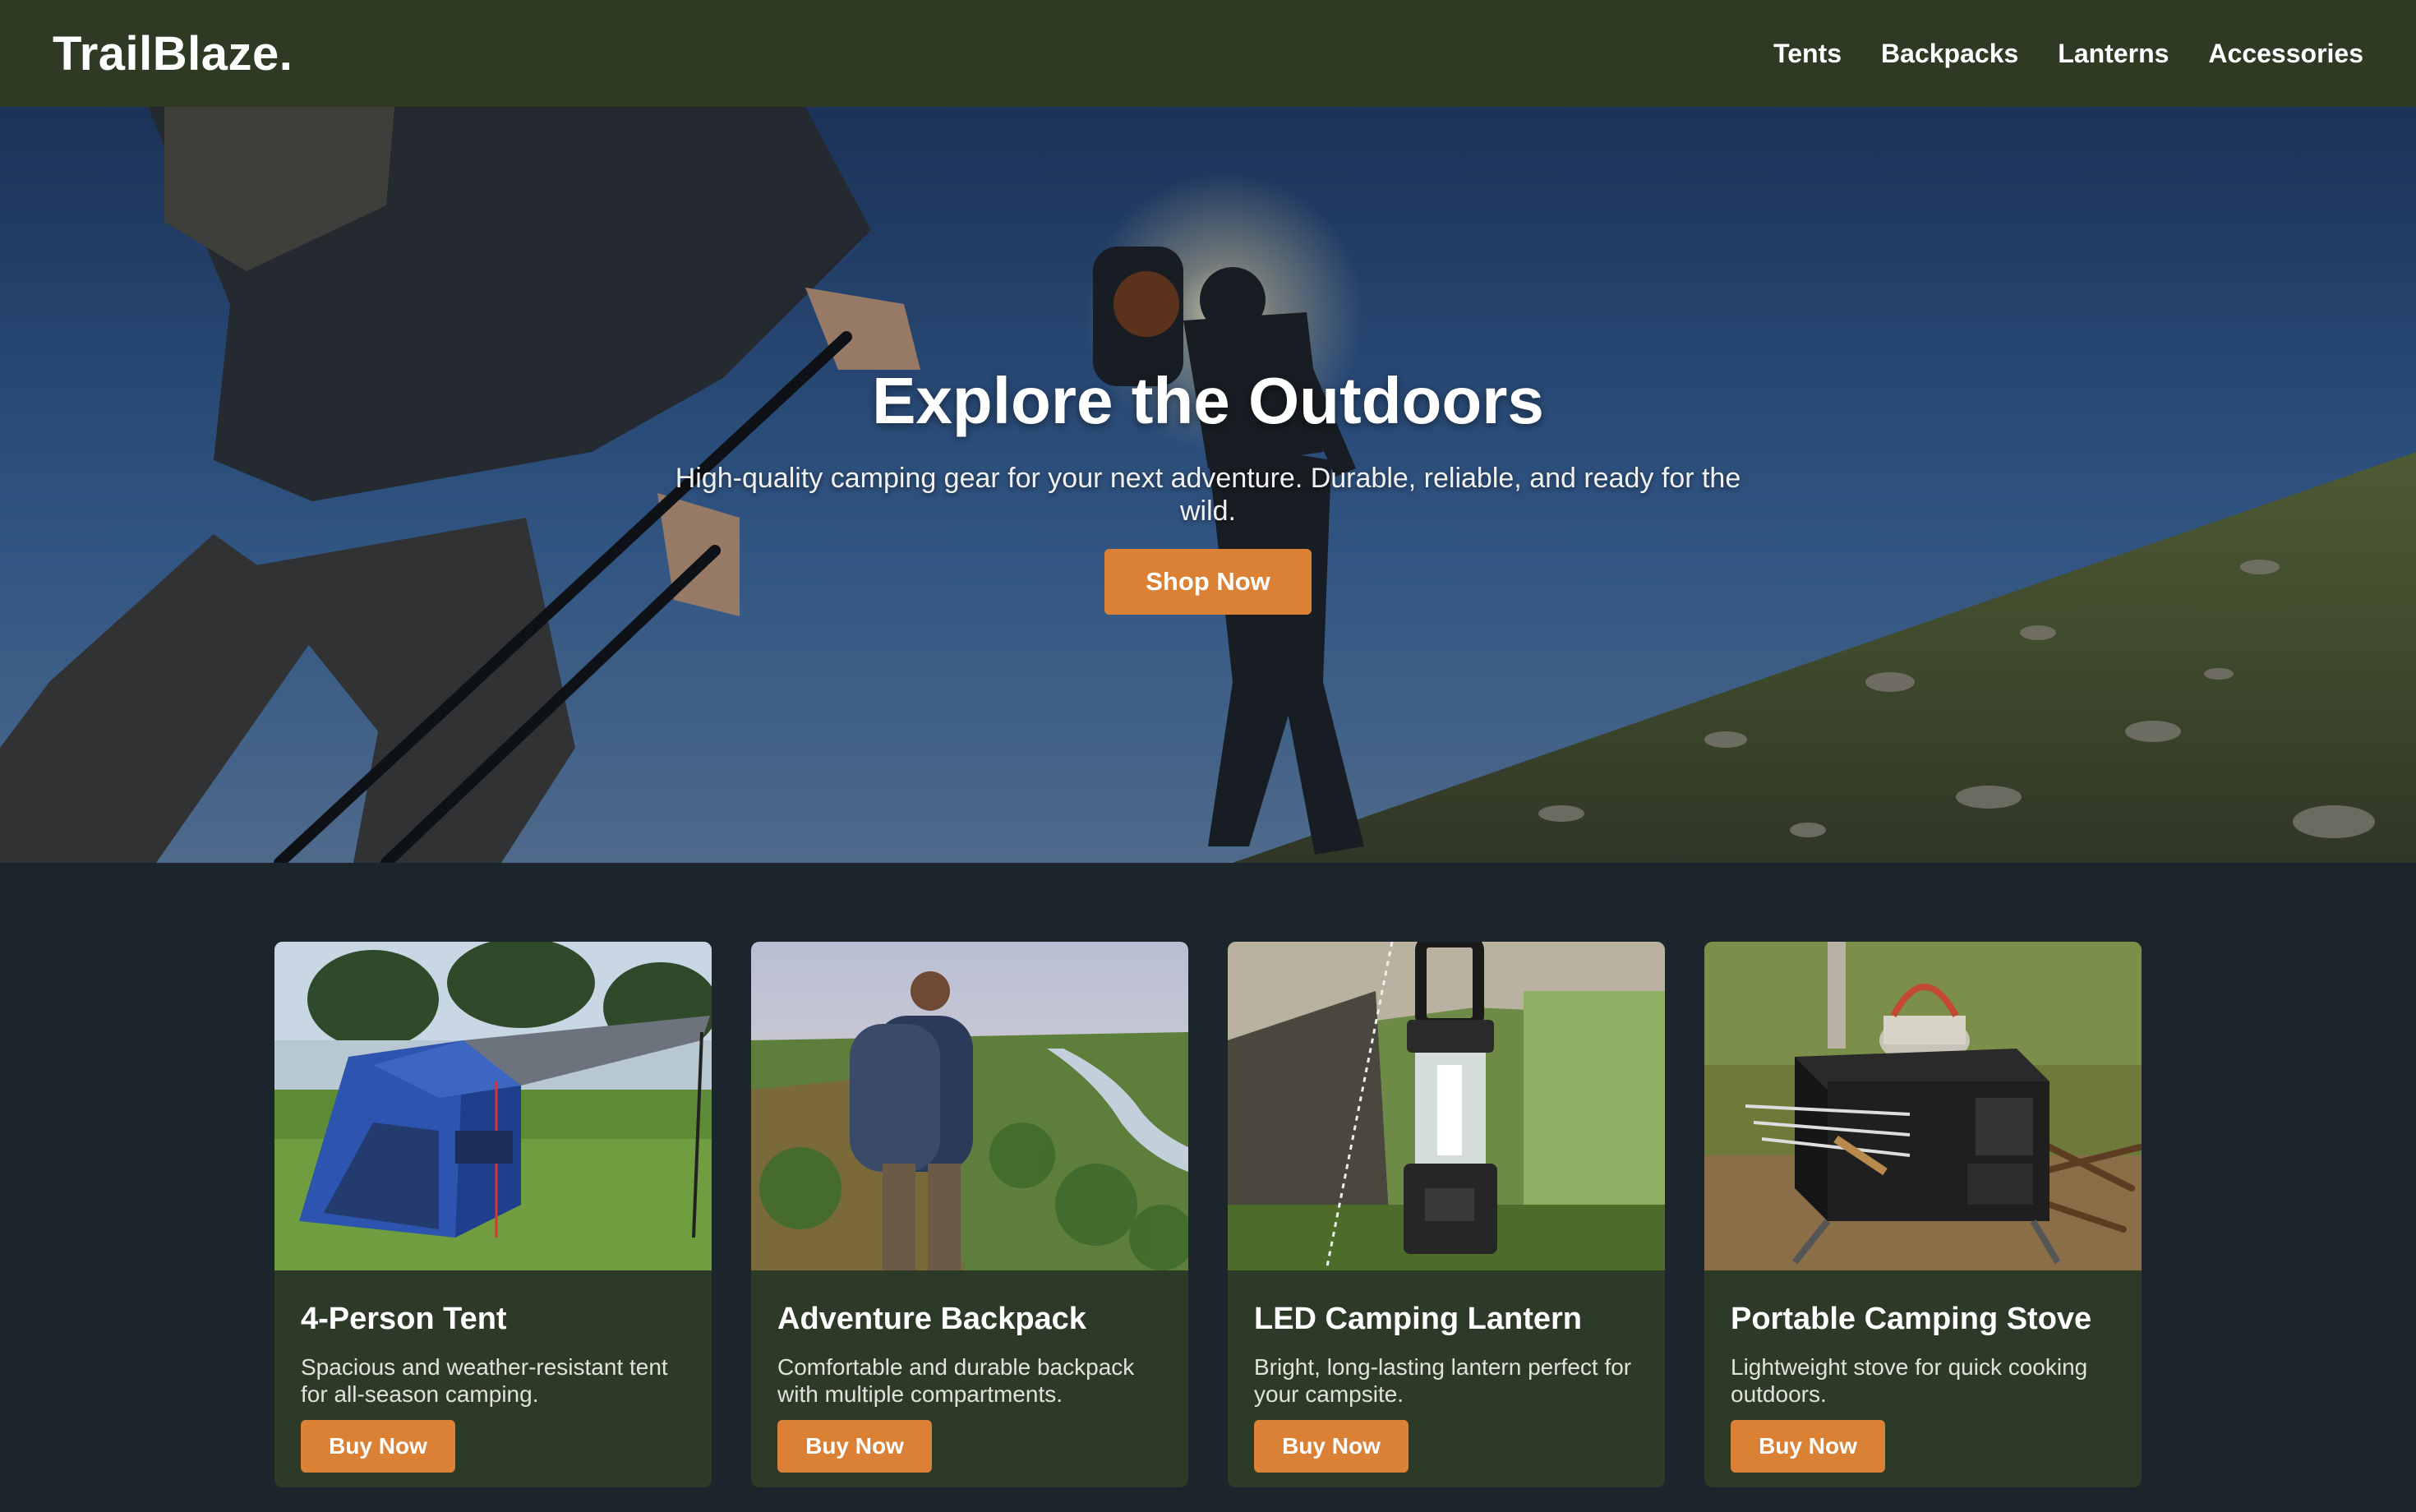 This screenshot has width=2416, height=1512. What do you see at coordinates (1447, 1106) in the screenshot?
I see `lantern-photo` at bounding box center [1447, 1106].